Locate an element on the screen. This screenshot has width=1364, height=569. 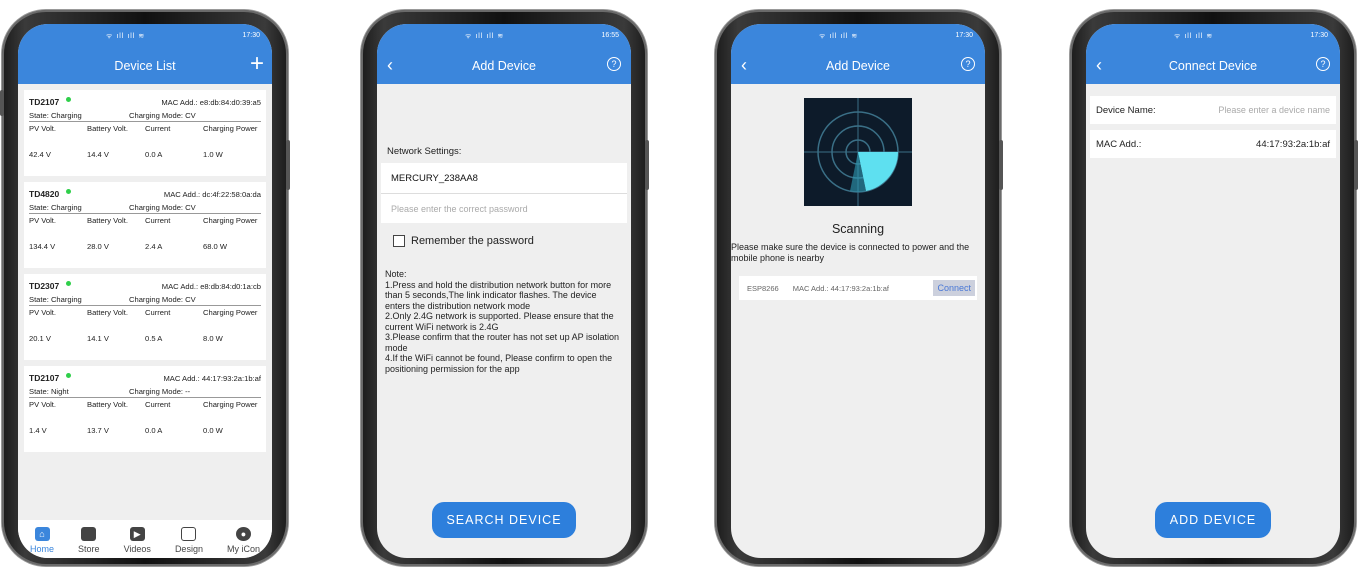
device-name-row: Device Name: Please enter a device name is located at coordinates (1213, 110).